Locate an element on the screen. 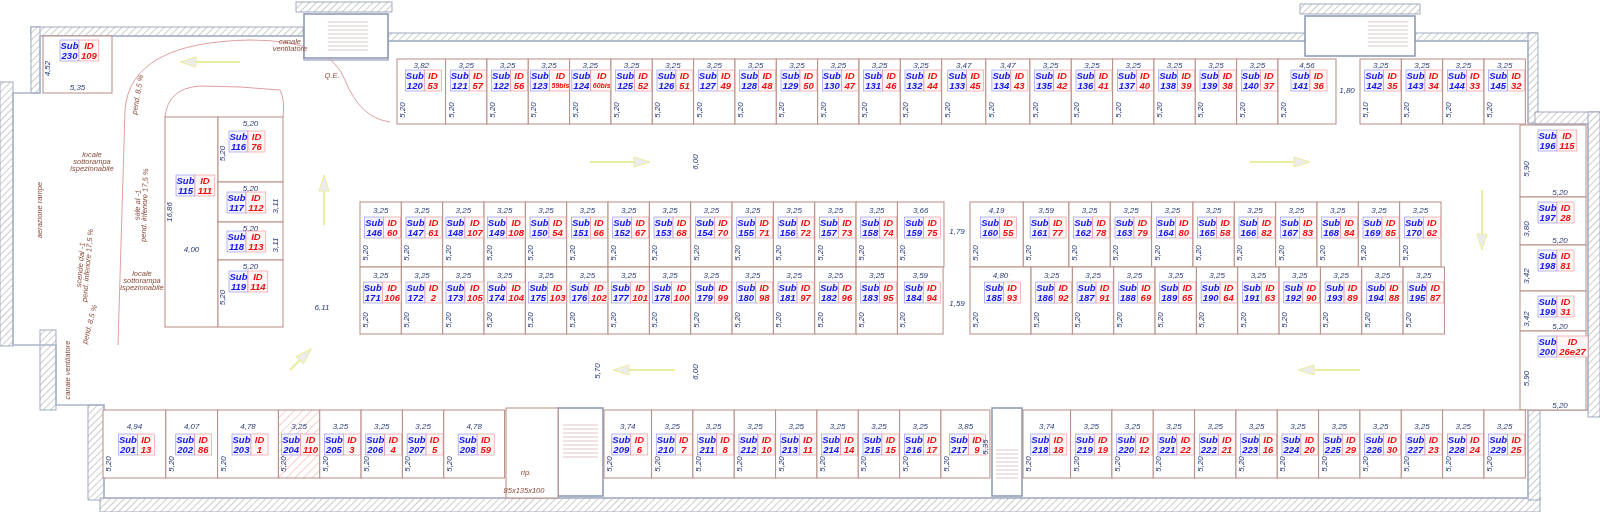 The height and width of the screenshot is (512, 1600). sub-number: 142 is located at coordinates (1374, 85).